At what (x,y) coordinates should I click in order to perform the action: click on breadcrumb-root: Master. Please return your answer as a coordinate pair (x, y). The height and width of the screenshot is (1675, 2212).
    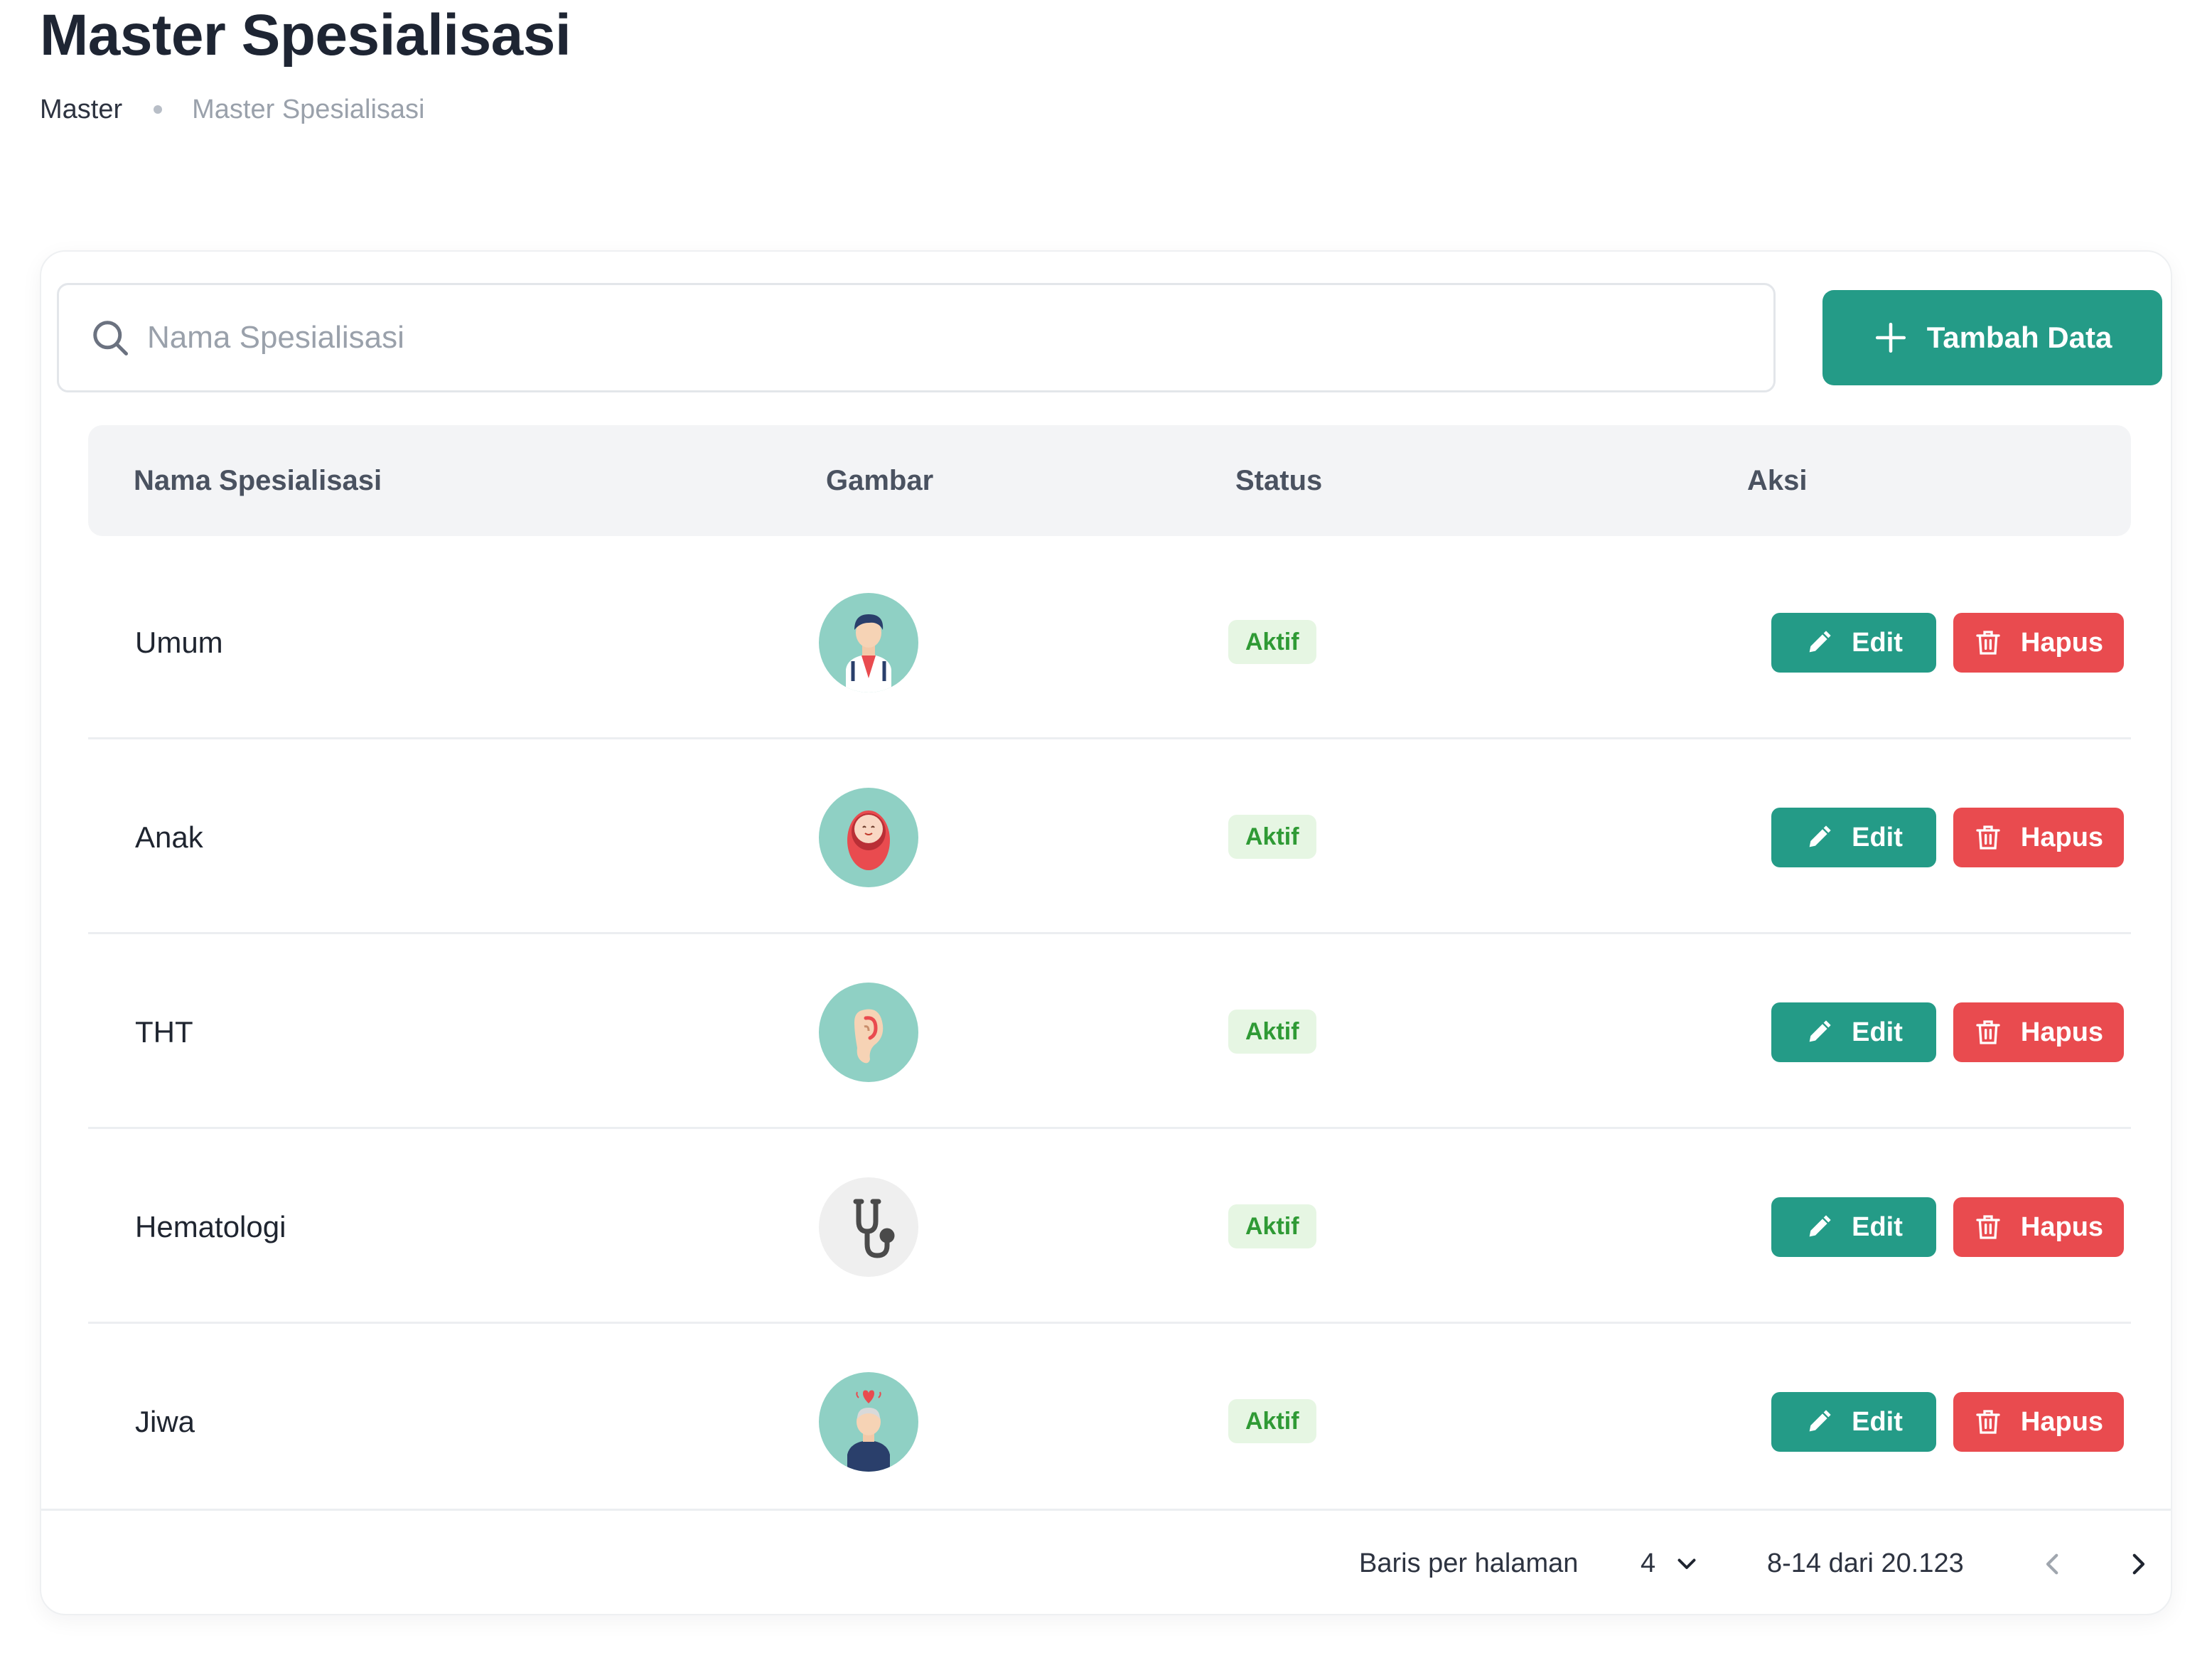
    Looking at the image, I should click on (81, 109).